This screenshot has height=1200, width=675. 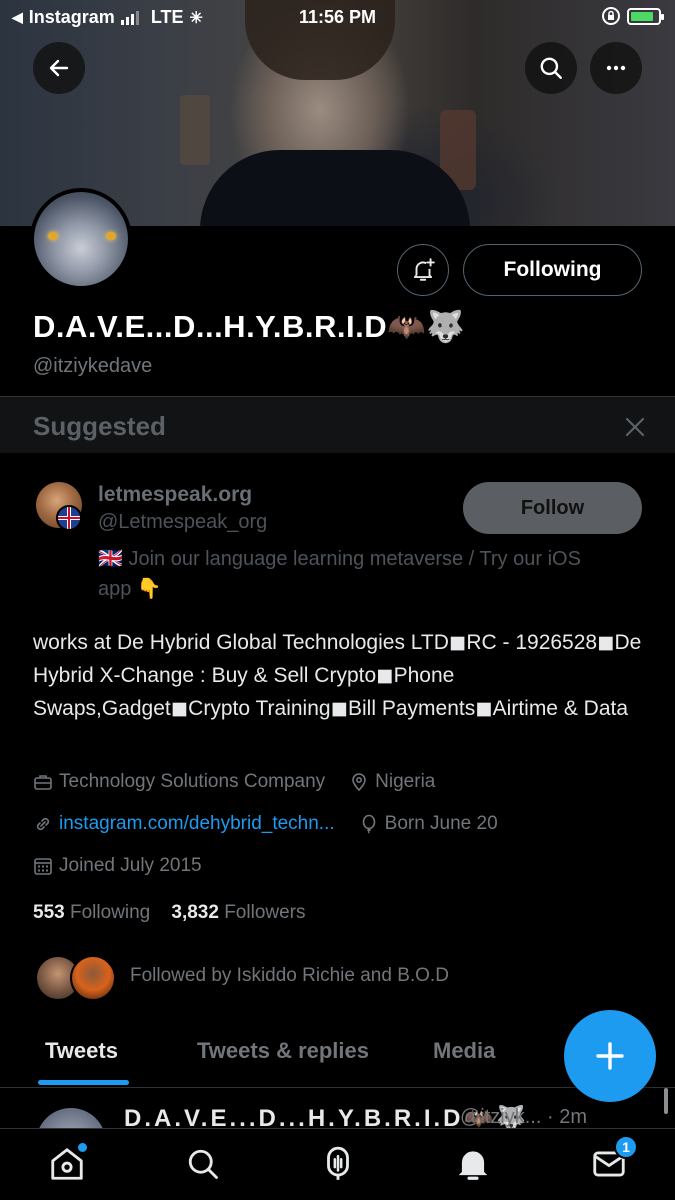 I want to click on plus-icon, so click(x=610, y=1056).